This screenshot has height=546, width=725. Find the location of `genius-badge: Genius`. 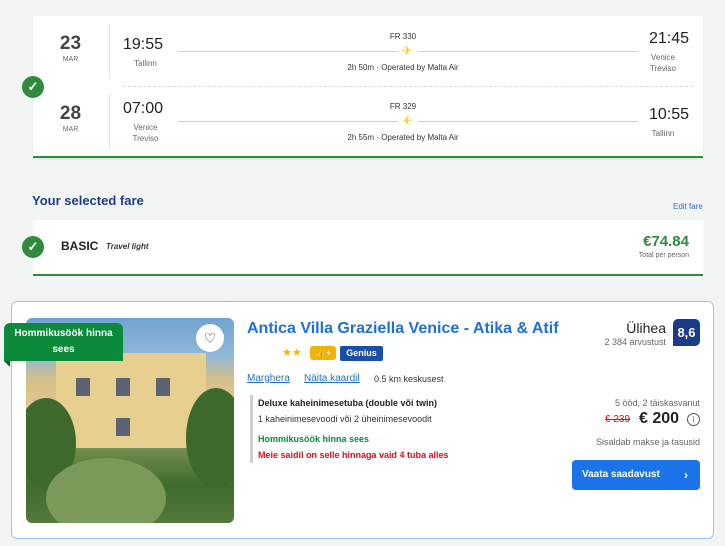

genius-badge: Genius is located at coordinates (361, 353).